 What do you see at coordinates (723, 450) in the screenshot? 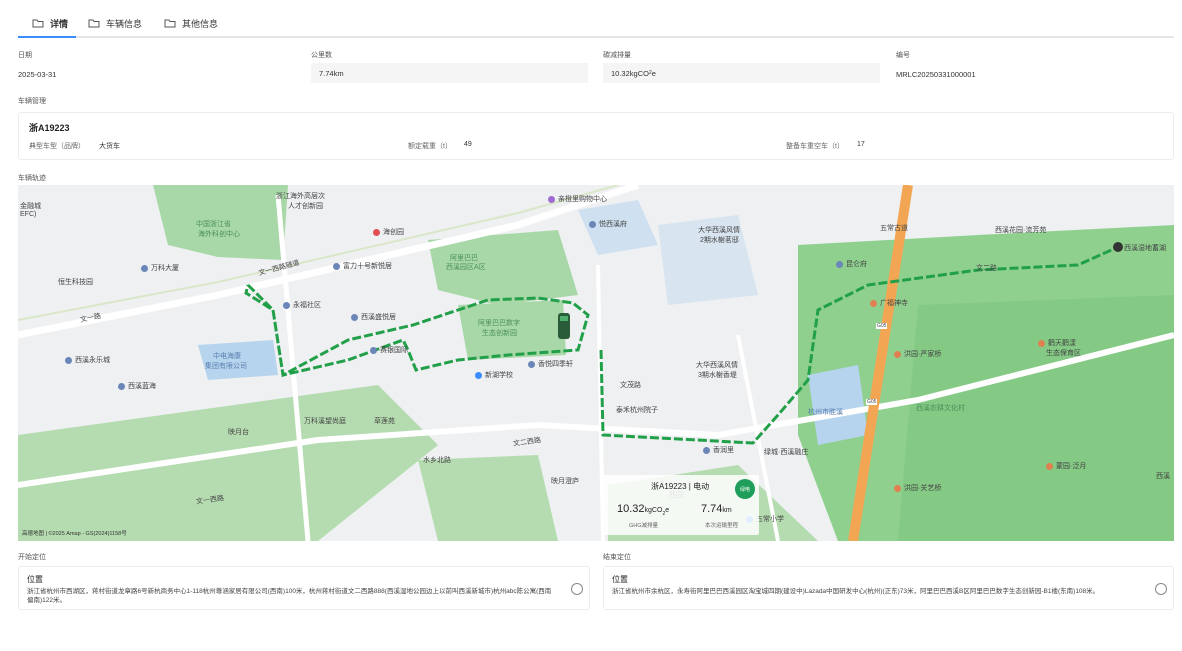
I see `map-label-text: 香润里` at bounding box center [723, 450].